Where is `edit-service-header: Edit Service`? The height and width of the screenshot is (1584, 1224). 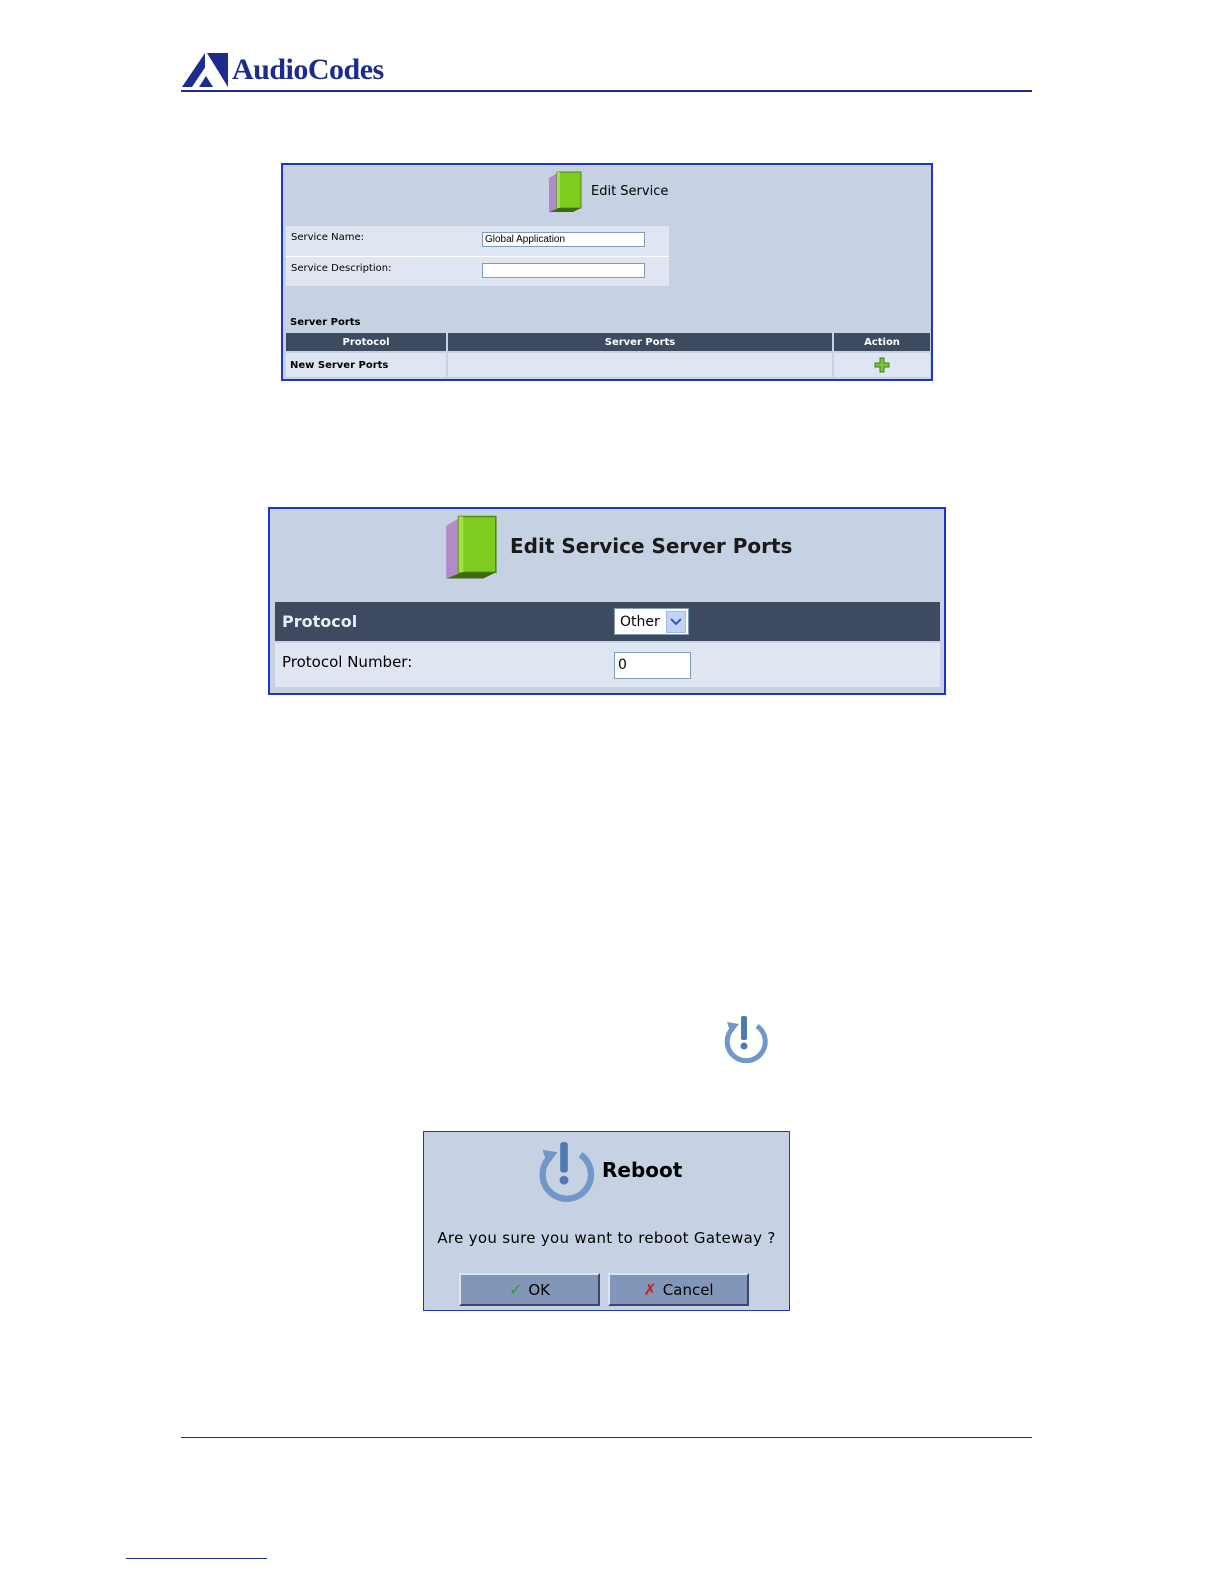
edit-service-header: Edit Service is located at coordinates (606, 191).